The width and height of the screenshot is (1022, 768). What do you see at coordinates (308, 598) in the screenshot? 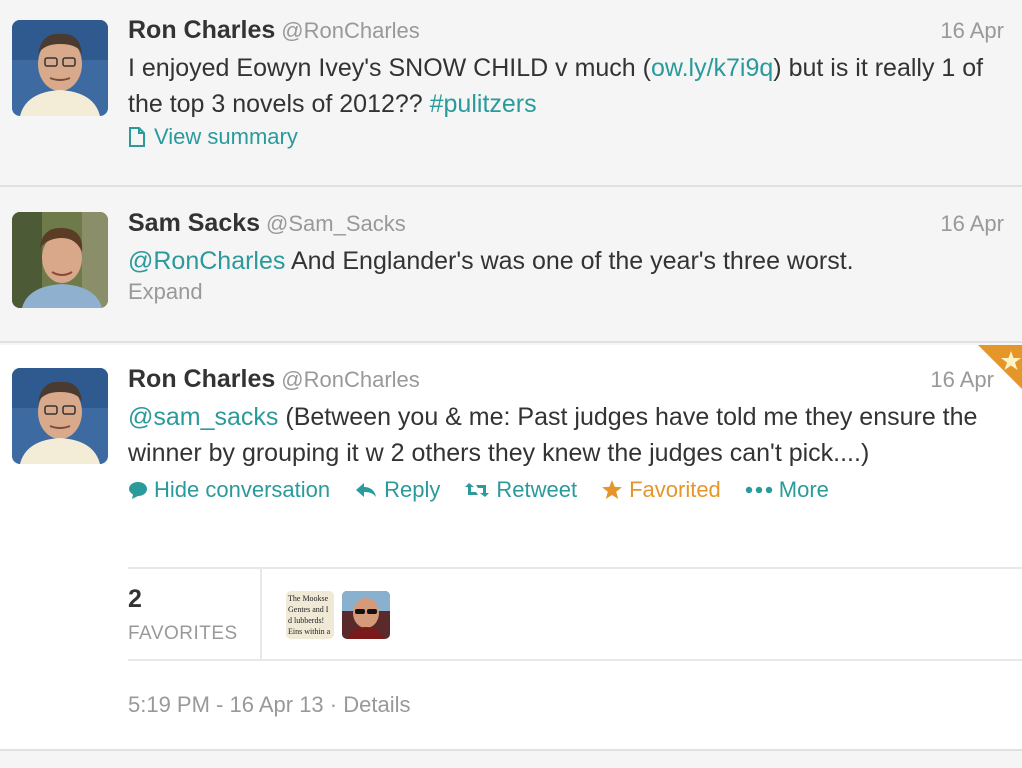
I see `favoriter-caption-line: The Mookse` at bounding box center [308, 598].